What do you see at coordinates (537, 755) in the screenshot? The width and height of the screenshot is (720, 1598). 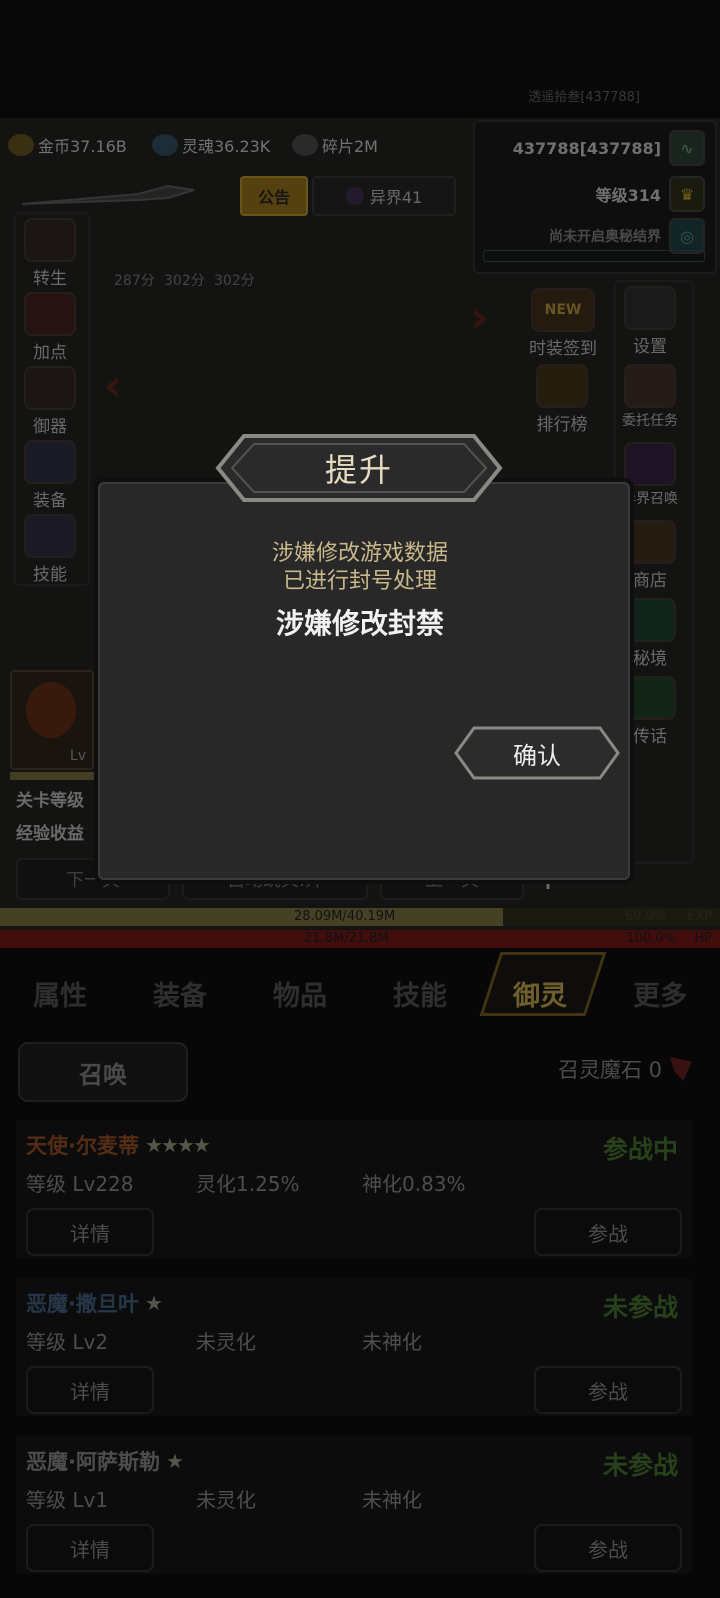 I see `confirm-label: 确认` at bounding box center [537, 755].